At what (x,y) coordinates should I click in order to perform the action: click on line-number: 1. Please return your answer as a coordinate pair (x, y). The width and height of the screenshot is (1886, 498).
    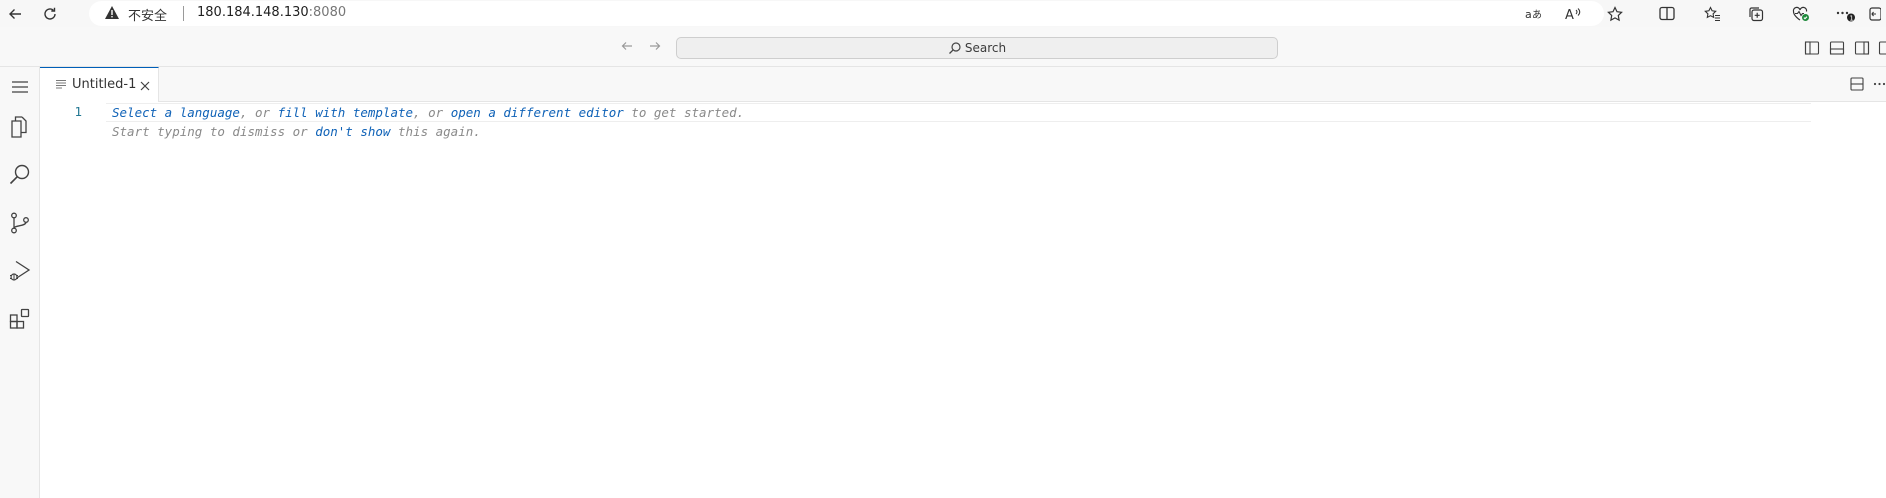
    Looking at the image, I should click on (78, 111).